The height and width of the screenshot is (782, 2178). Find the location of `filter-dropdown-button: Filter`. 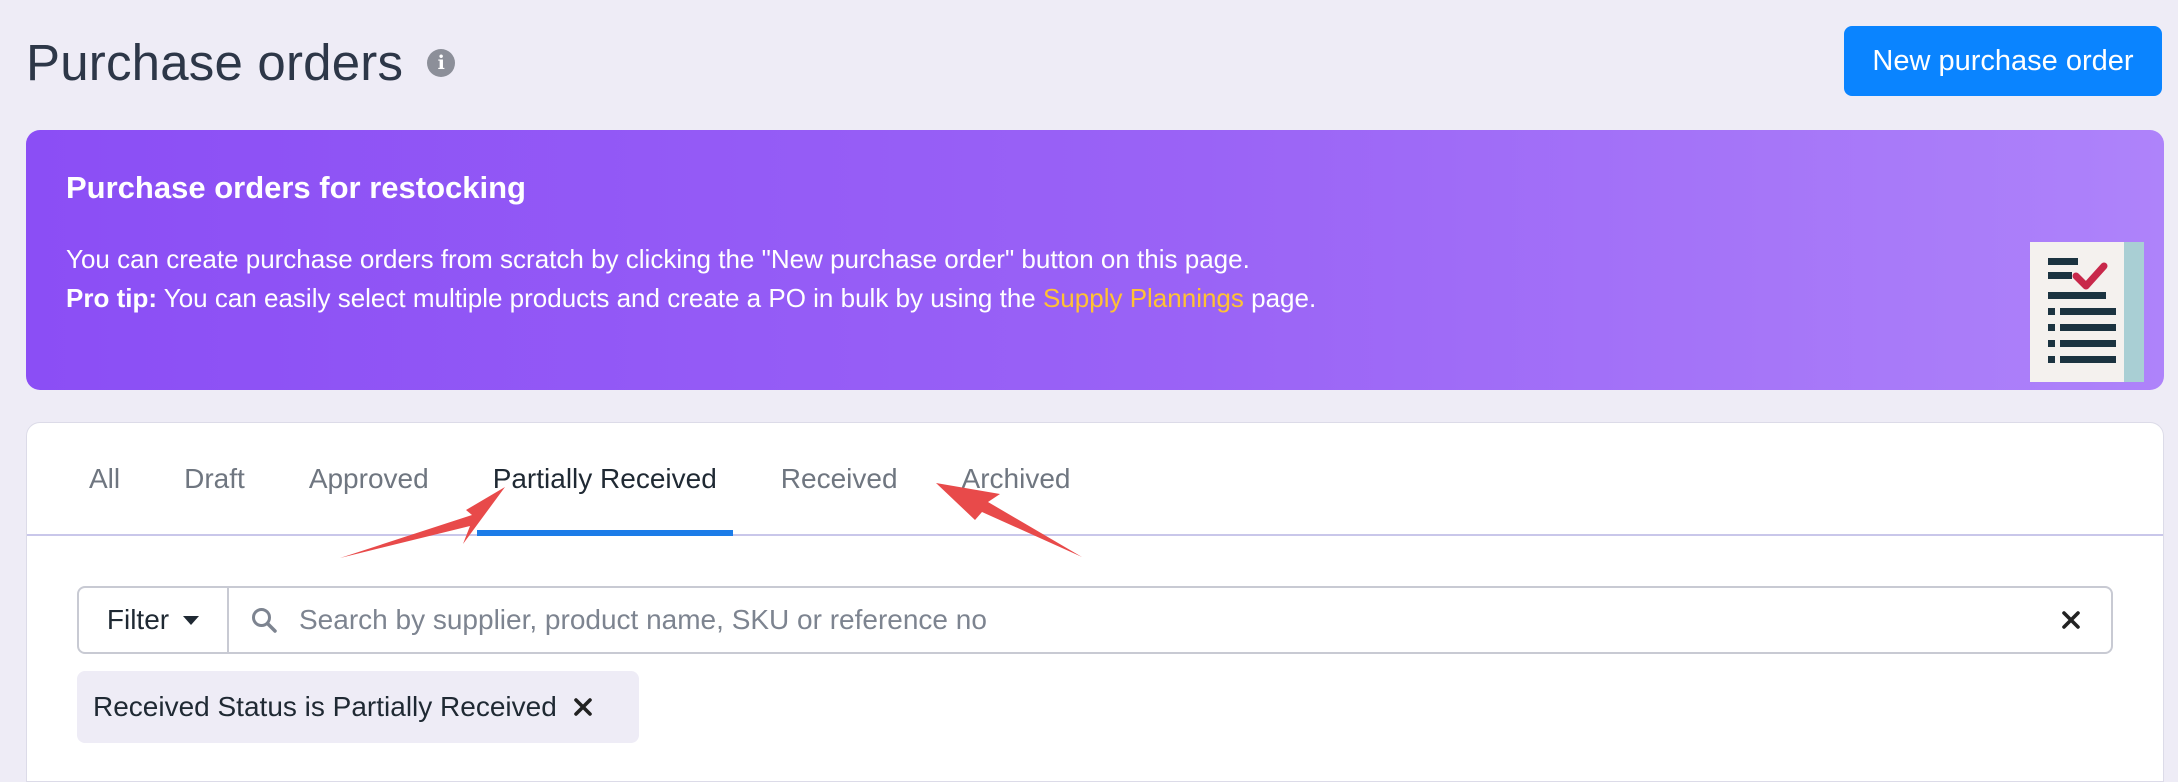

filter-dropdown-button: Filter is located at coordinates (154, 620).